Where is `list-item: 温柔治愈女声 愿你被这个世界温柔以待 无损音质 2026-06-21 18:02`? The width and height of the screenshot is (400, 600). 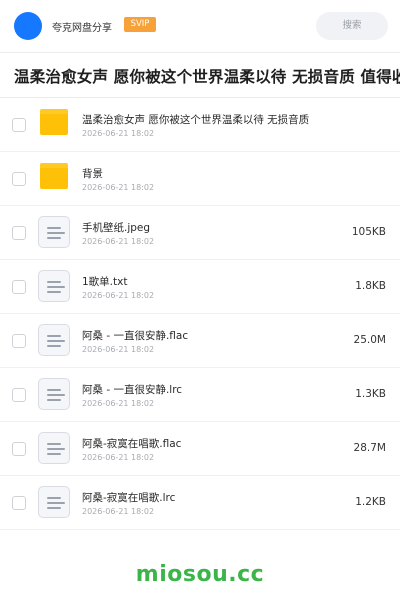 list-item: 温柔治愈女声 愿你被这个世界温柔以待 无损音质 2026-06-21 18:02 is located at coordinates (200, 125).